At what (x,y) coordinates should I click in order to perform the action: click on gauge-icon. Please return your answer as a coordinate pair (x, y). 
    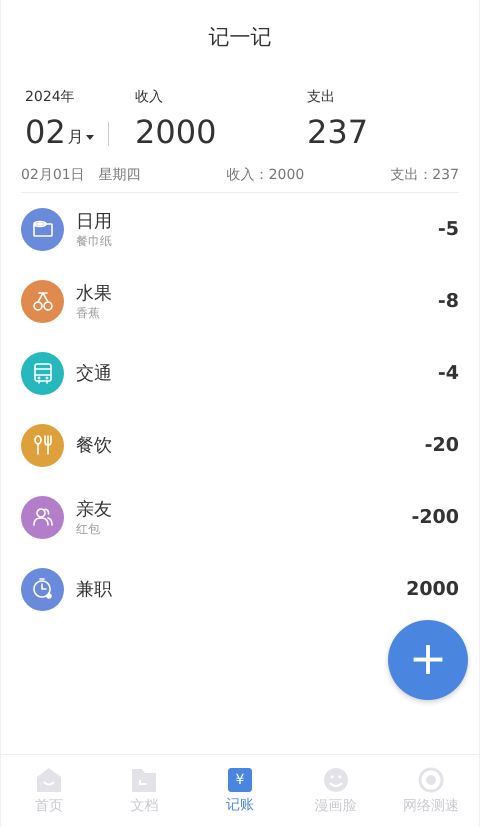
    Looking at the image, I should click on (431, 780).